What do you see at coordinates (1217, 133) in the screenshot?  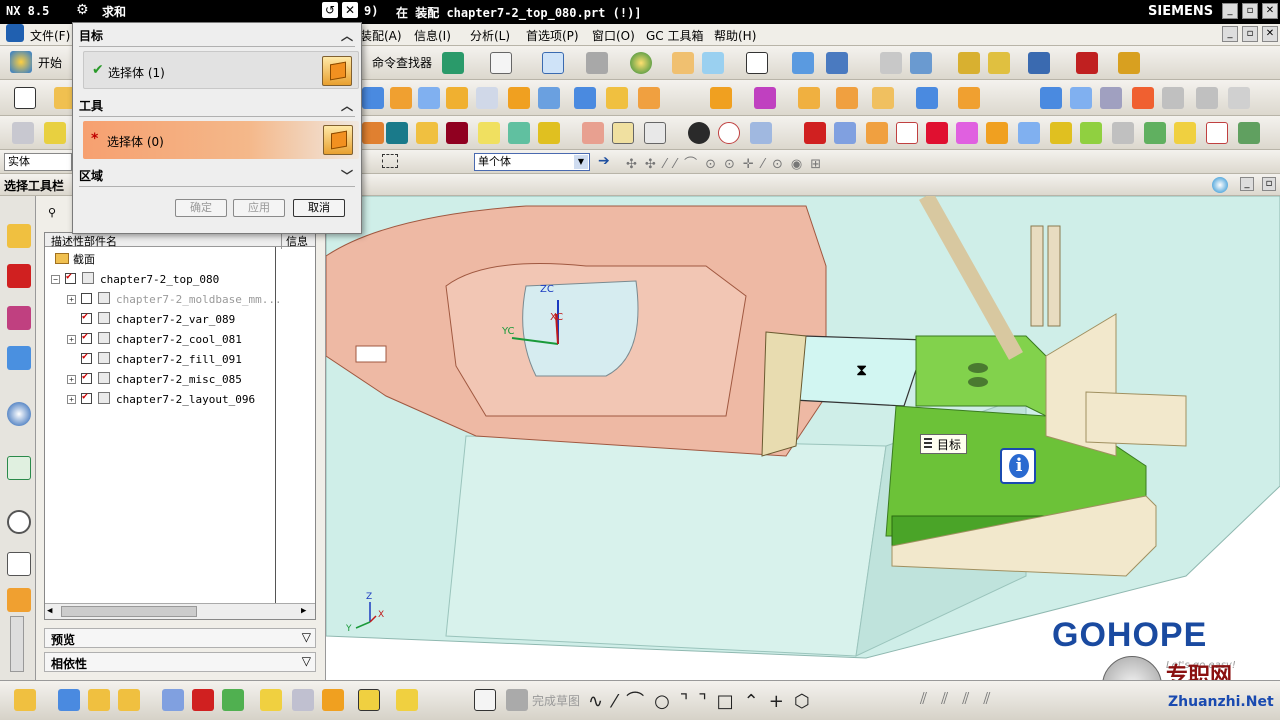 I see `emboss-icon` at bounding box center [1217, 133].